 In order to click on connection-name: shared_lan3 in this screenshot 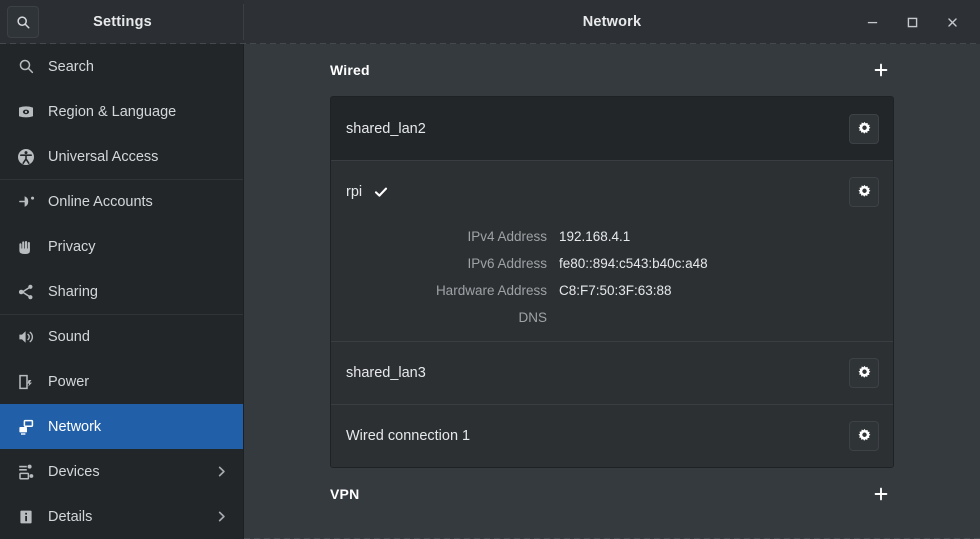, I will do `click(386, 372)`.